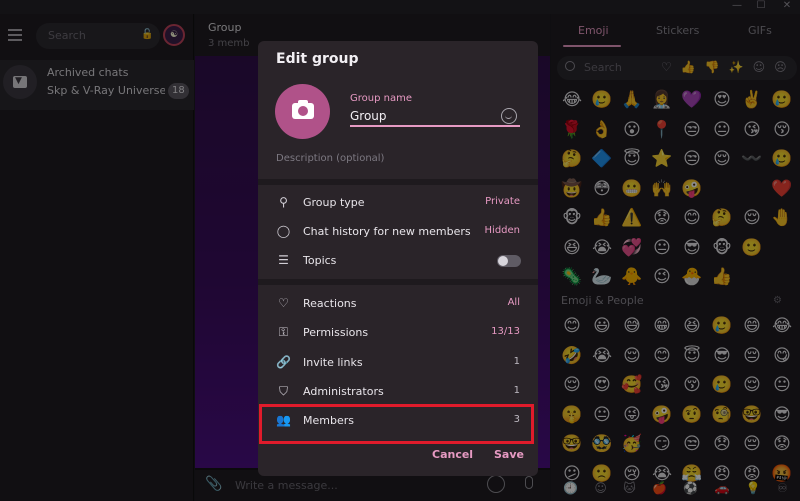 The width and height of the screenshot is (800, 501). I want to click on link-icon: 🔗, so click(283, 362).